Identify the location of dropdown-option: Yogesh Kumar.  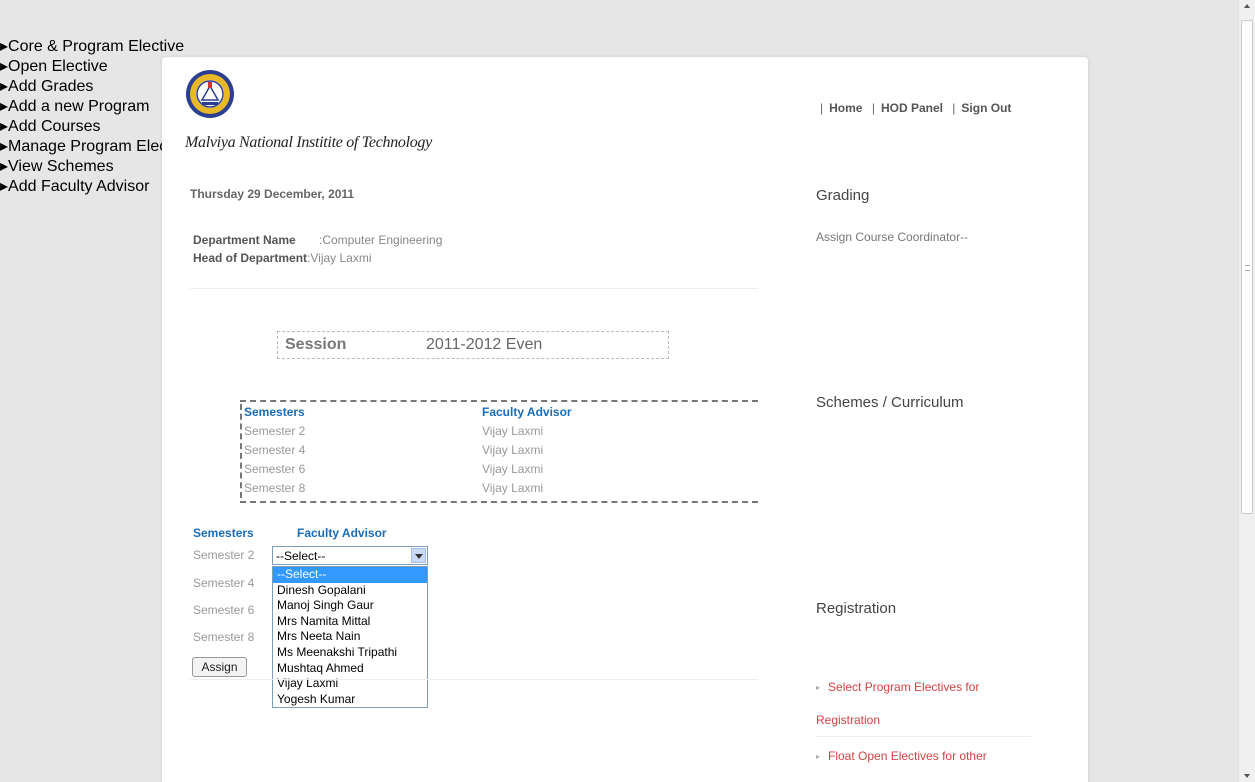
(350, 700).